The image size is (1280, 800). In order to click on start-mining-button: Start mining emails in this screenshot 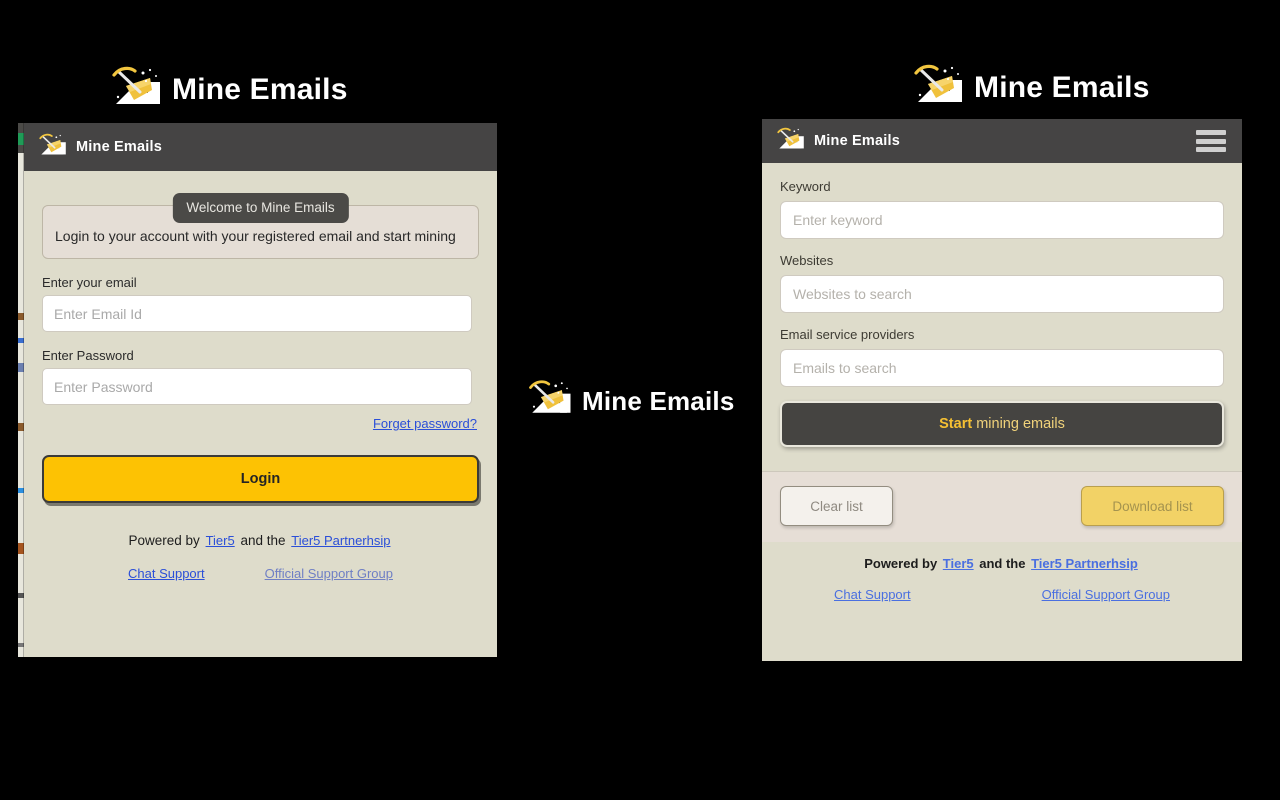, I will do `click(1002, 424)`.